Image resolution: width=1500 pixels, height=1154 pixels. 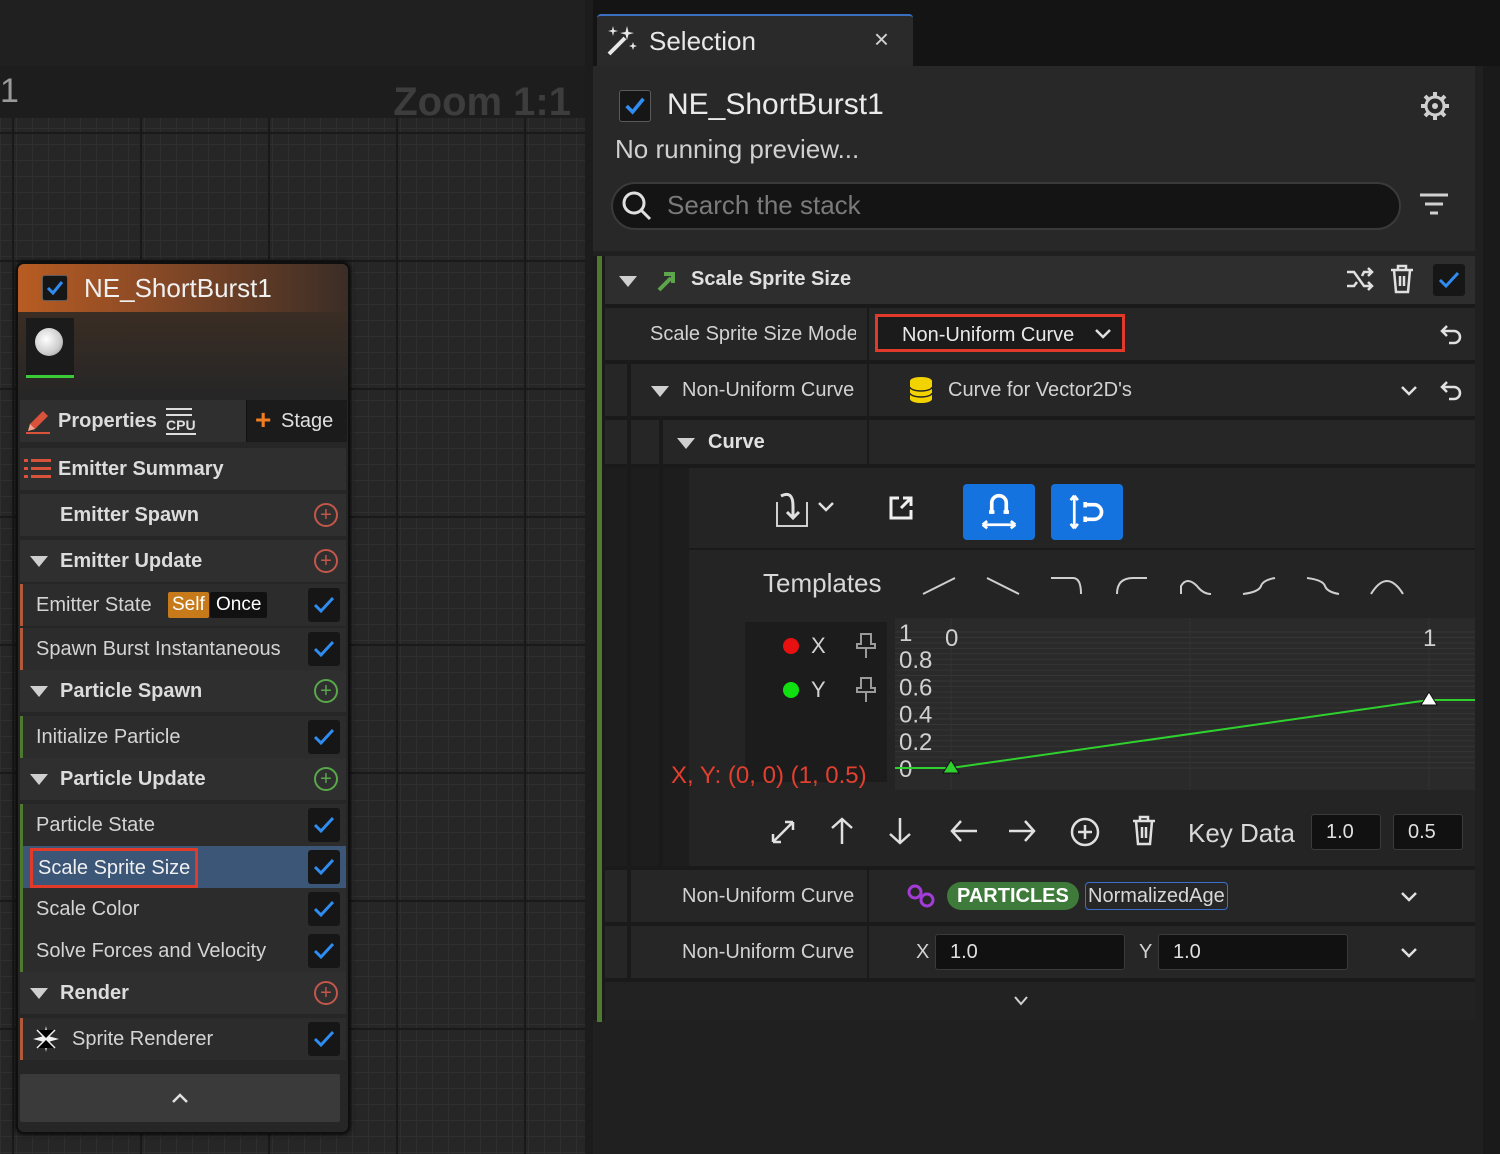 I want to click on sprite-renderer-checkbox, so click(x=324, y=1039).